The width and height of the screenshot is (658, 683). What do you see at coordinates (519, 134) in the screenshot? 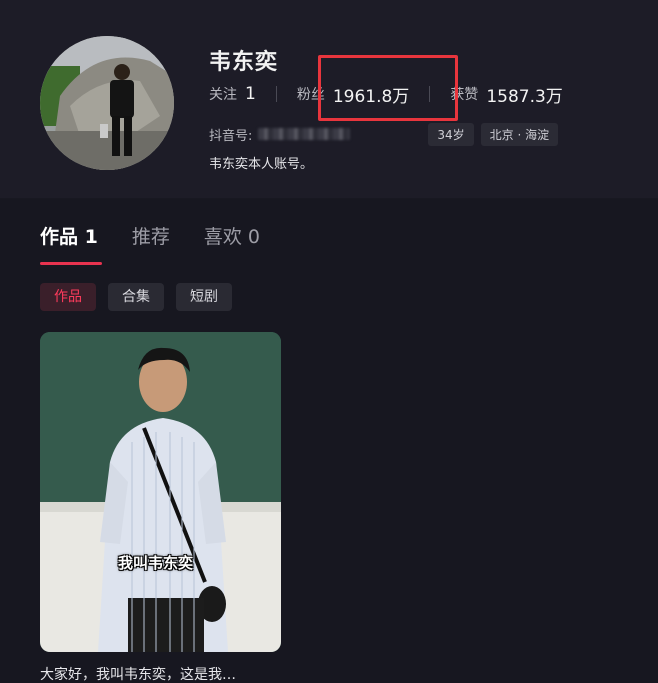
I see `location-tag: 北京 · 海淀` at bounding box center [519, 134].